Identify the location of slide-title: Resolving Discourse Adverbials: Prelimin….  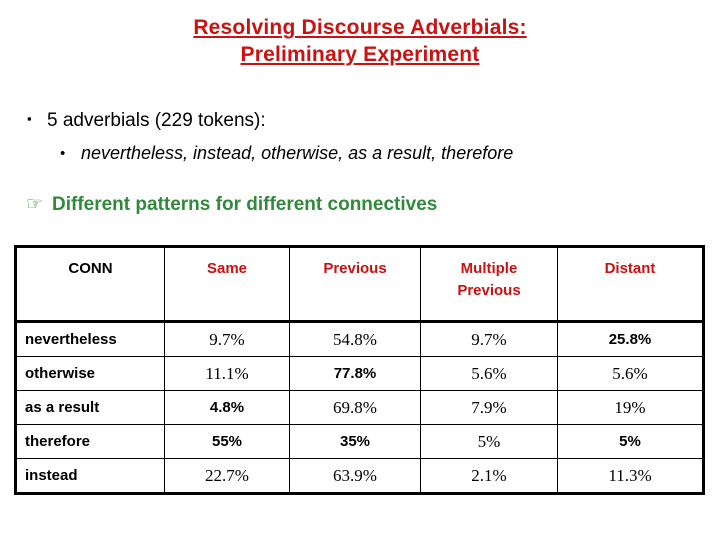
(360, 41).